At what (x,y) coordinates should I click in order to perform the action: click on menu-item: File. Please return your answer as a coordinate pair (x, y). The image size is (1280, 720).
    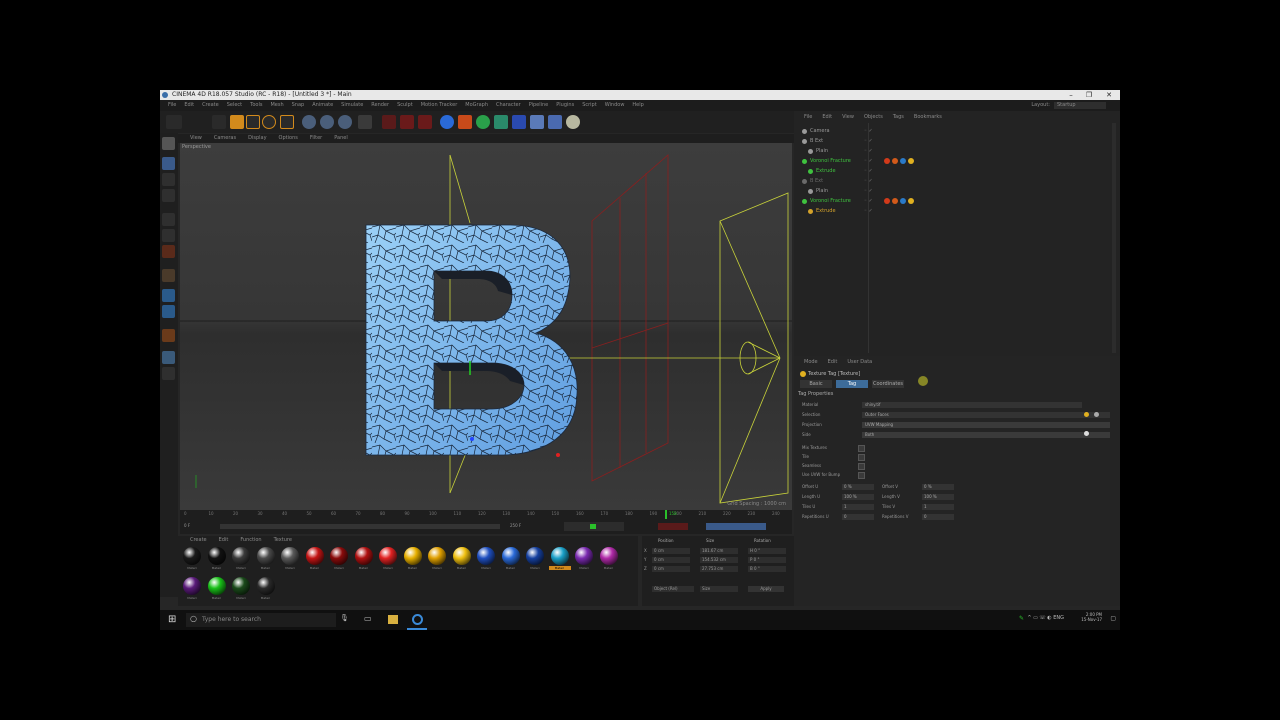
    Looking at the image, I should click on (172, 105).